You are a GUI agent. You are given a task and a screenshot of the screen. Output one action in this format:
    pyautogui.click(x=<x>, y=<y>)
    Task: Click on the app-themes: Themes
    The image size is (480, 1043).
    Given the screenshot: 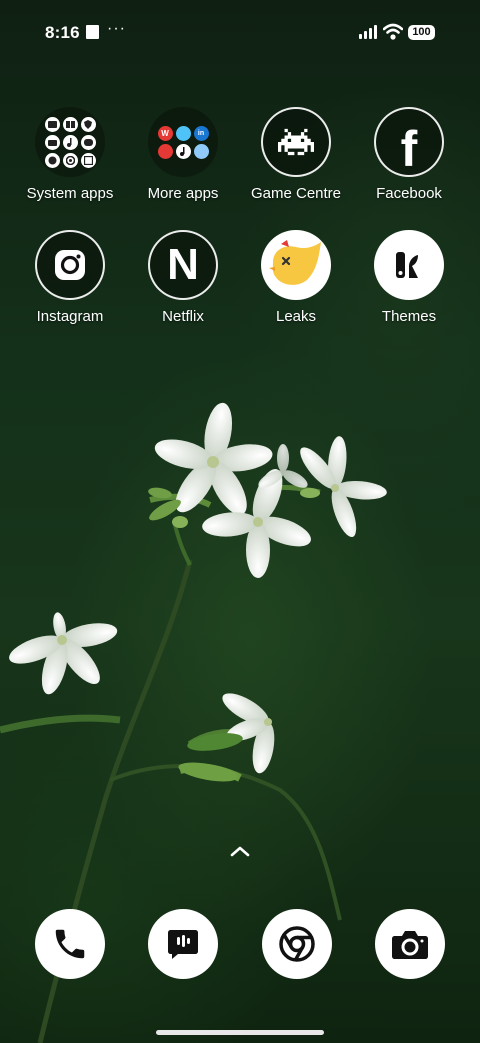 What is the action you would take?
    pyautogui.click(x=409, y=277)
    